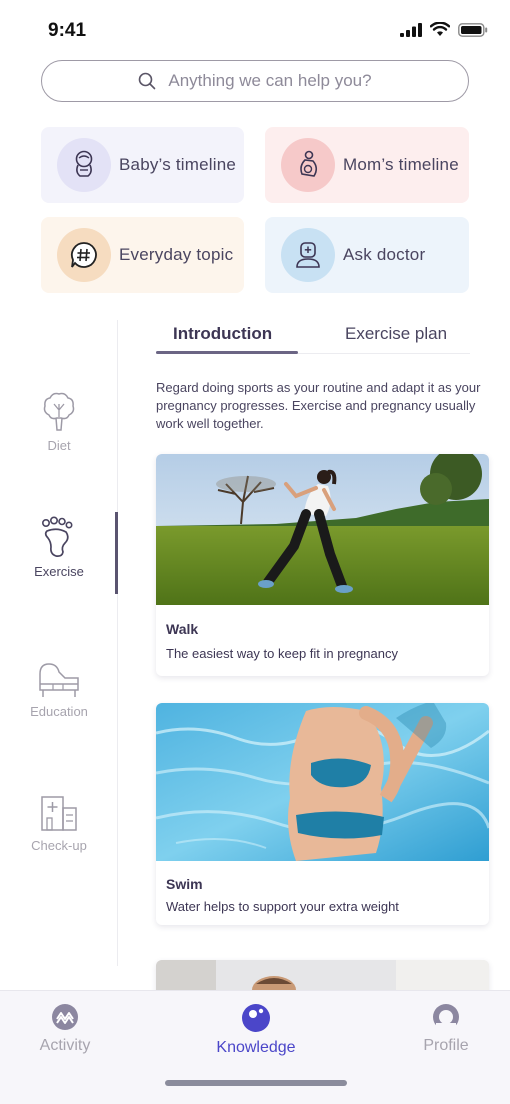  I want to click on hashtag-chat-icon, so click(84, 255).